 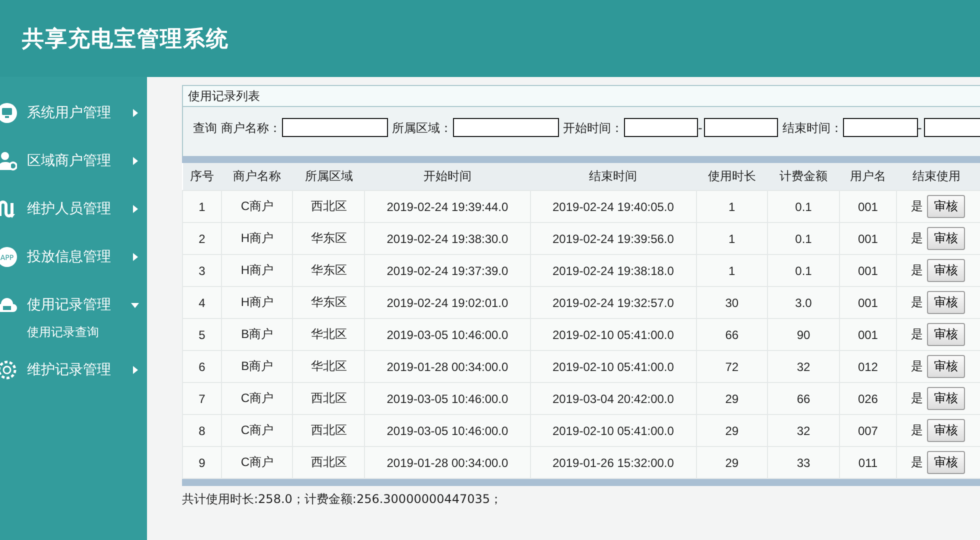 I want to click on filter-label: 所属区域：, so click(x=422, y=128).